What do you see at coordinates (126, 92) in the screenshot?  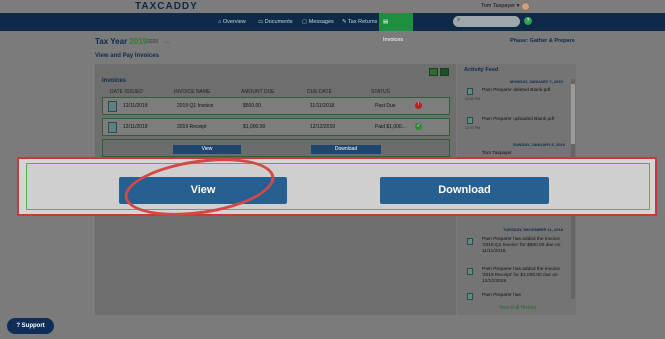 I see `column-date-issued: DATE ISSUED` at bounding box center [126, 92].